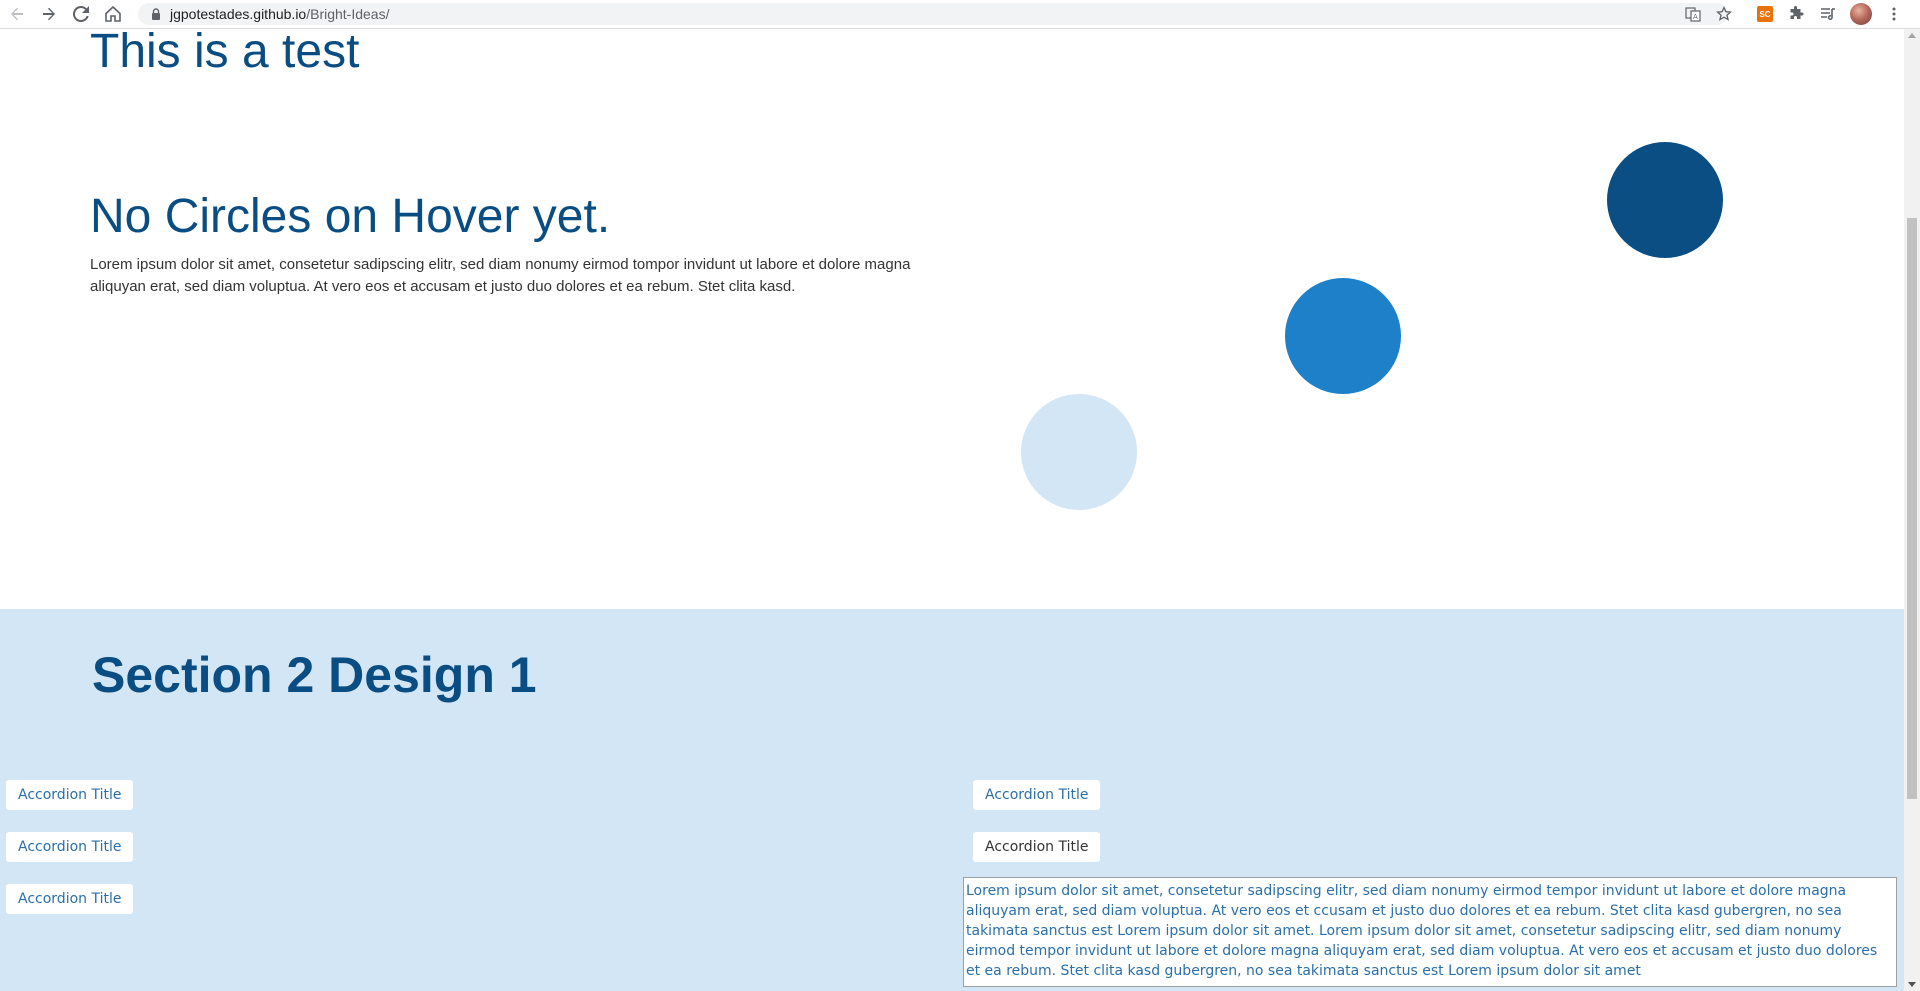 Image resolution: width=1920 pixels, height=991 pixels. I want to click on arrow-right-icon, so click(49, 14).